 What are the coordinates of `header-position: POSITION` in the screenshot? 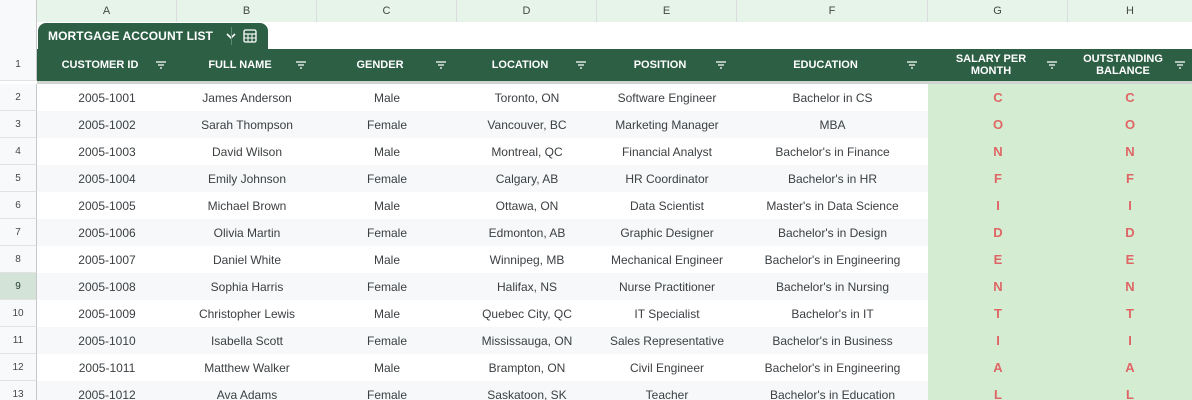 It's located at (667, 65).